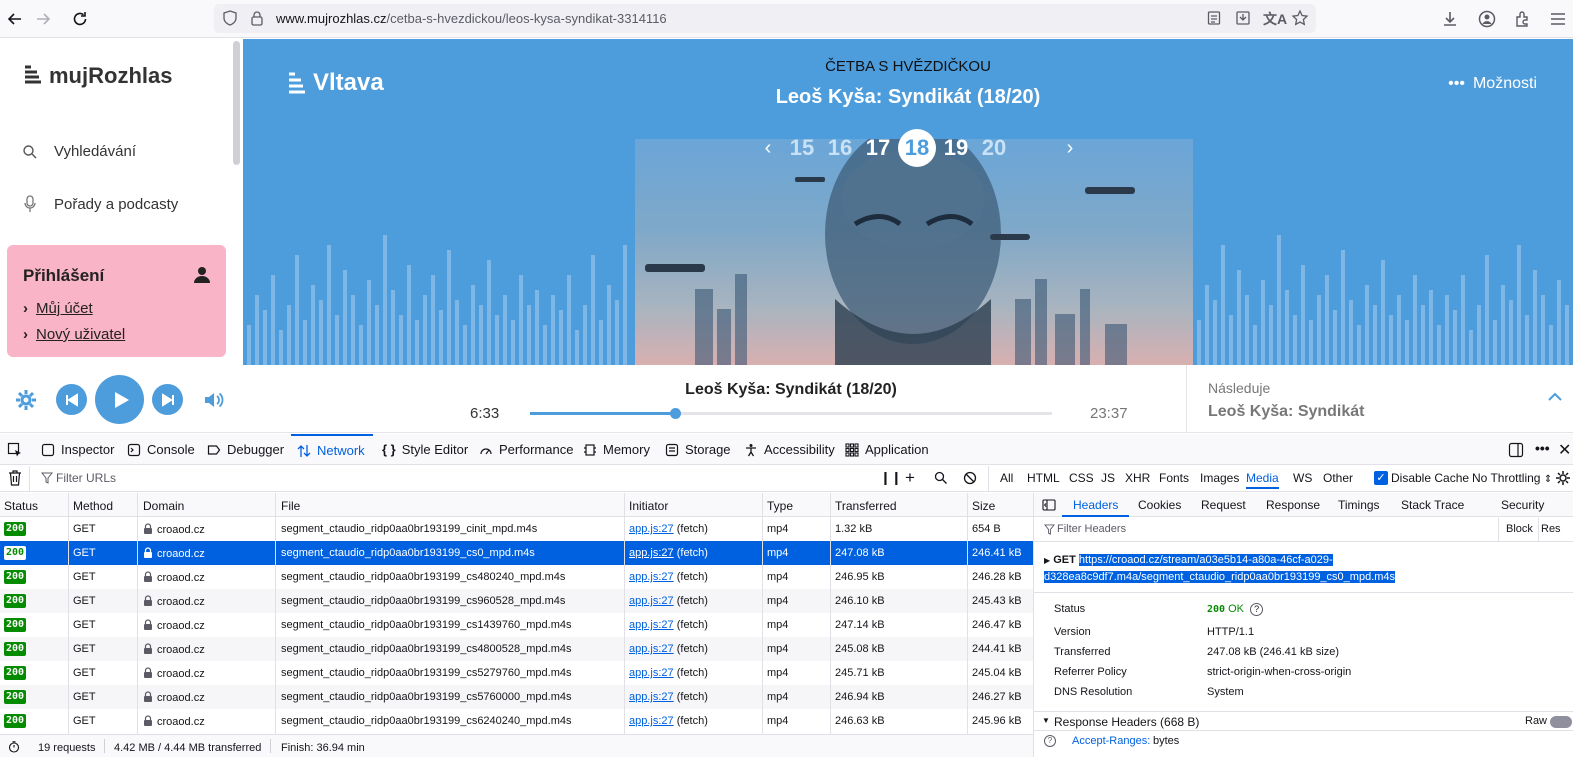  What do you see at coordinates (956, 148) in the screenshot?
I see `episode-number-19: 19` at bounding box center [956, 148].